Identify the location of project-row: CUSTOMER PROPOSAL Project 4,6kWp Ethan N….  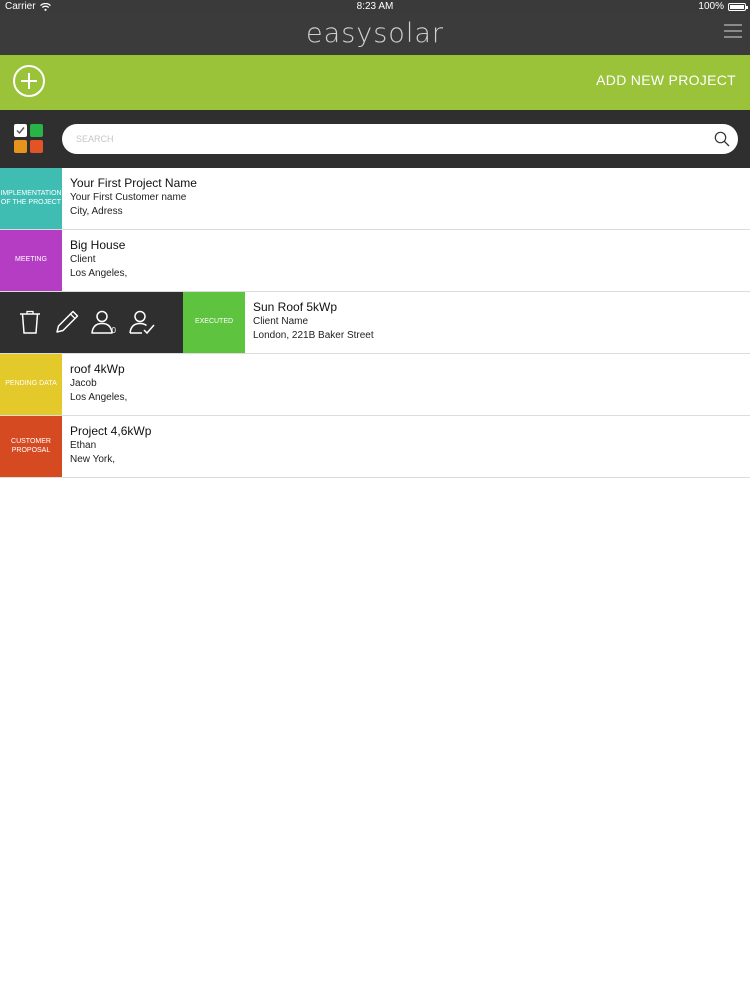
(375, 447).